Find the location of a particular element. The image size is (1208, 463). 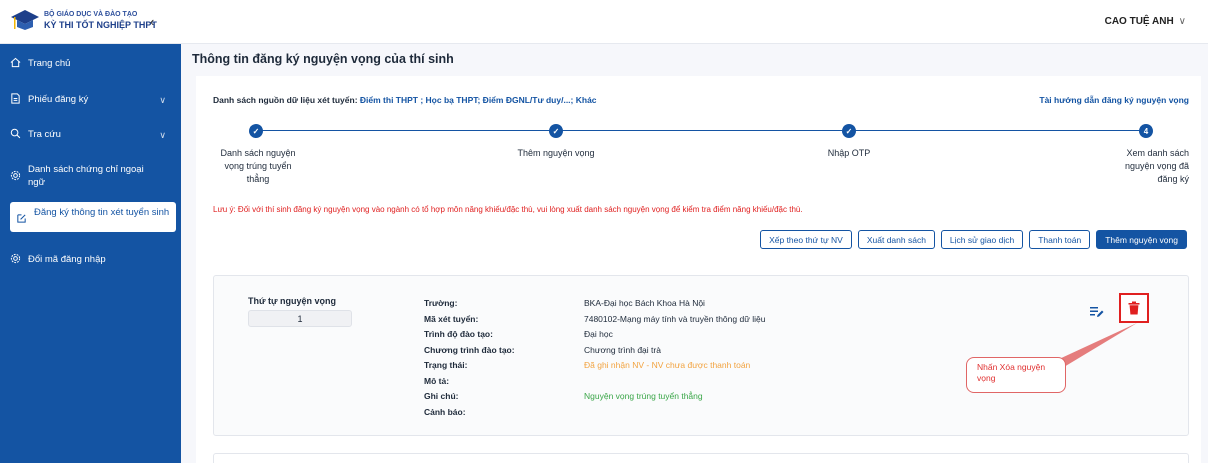

warning-label: Cảnh báo: is located at coordinates (445, 411).